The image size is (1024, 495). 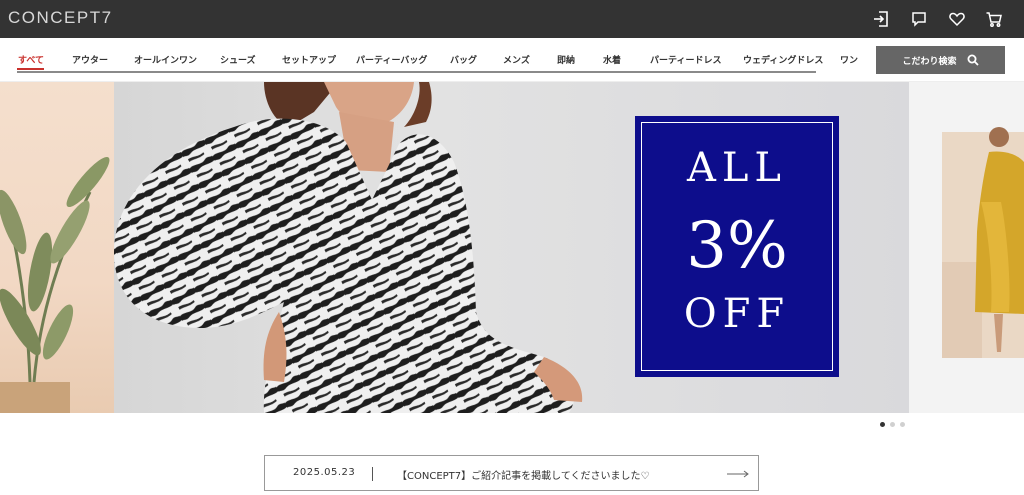 What do you see at coordinates (849, 59) in the screenshot?
I see `category-one-piece: ワン` at bounding box center [849, 59].